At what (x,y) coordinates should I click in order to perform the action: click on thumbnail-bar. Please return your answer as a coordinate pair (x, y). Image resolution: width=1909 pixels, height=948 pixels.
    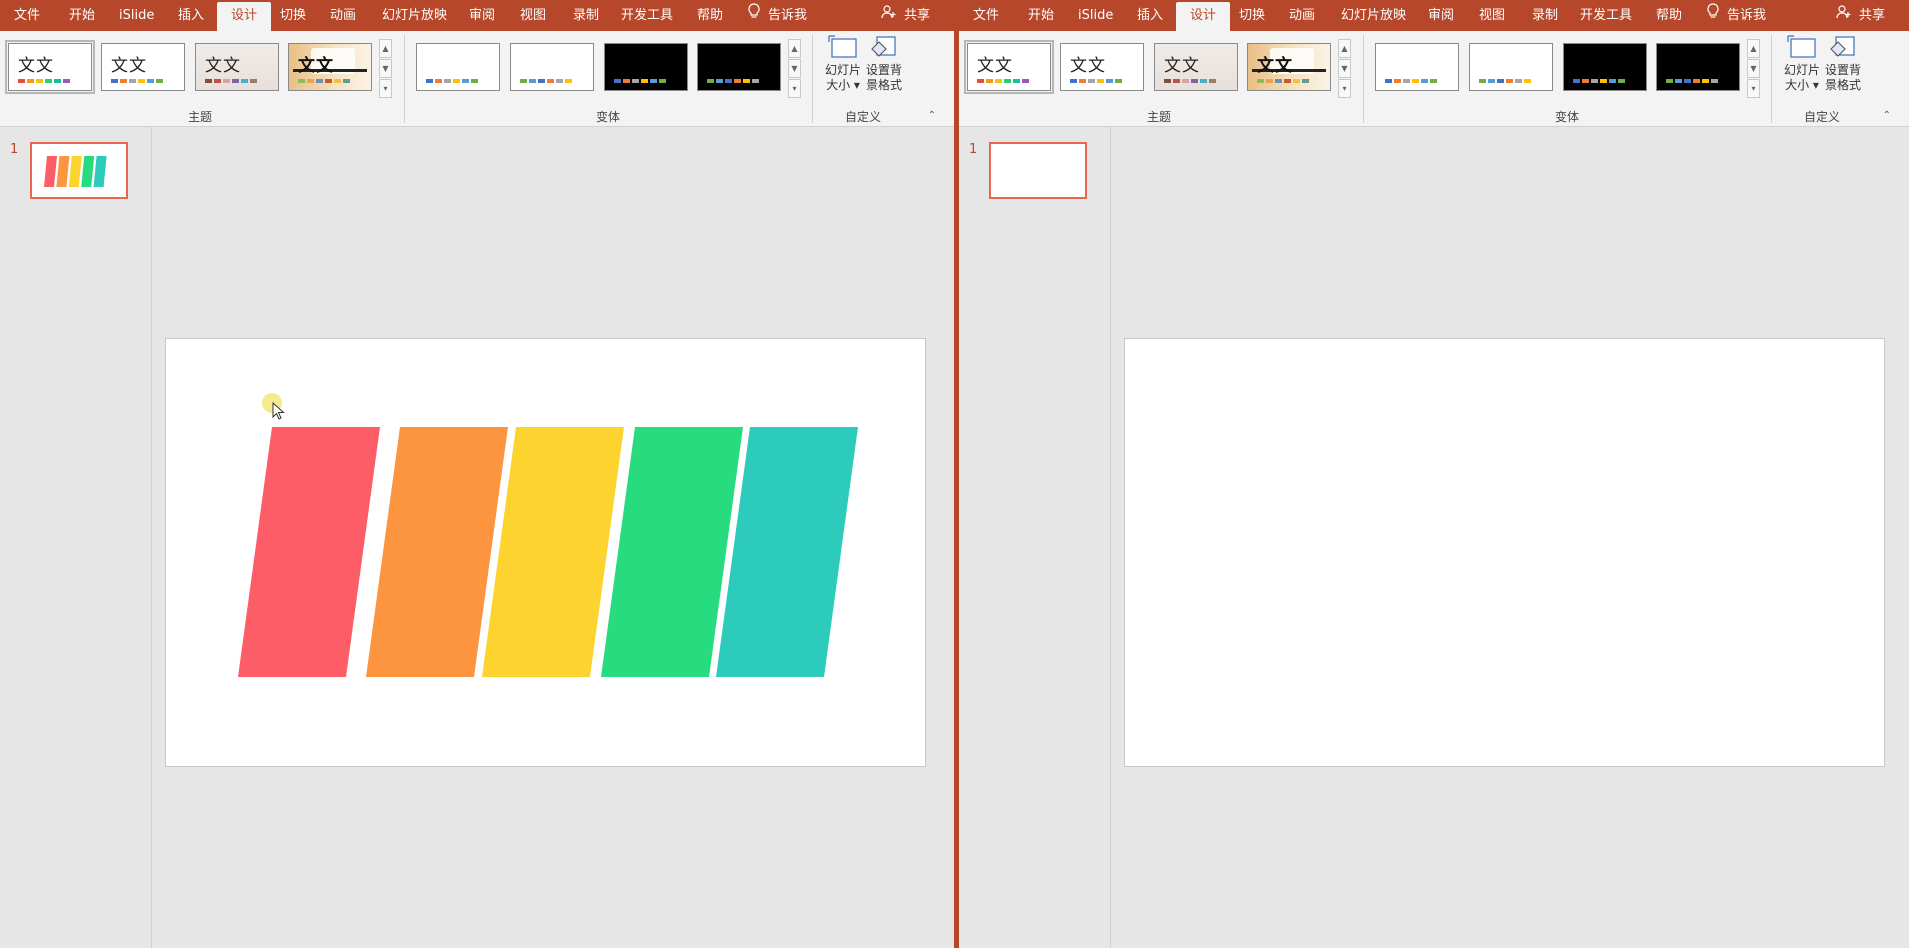
    Looking at the image, I should click on (50, 171).